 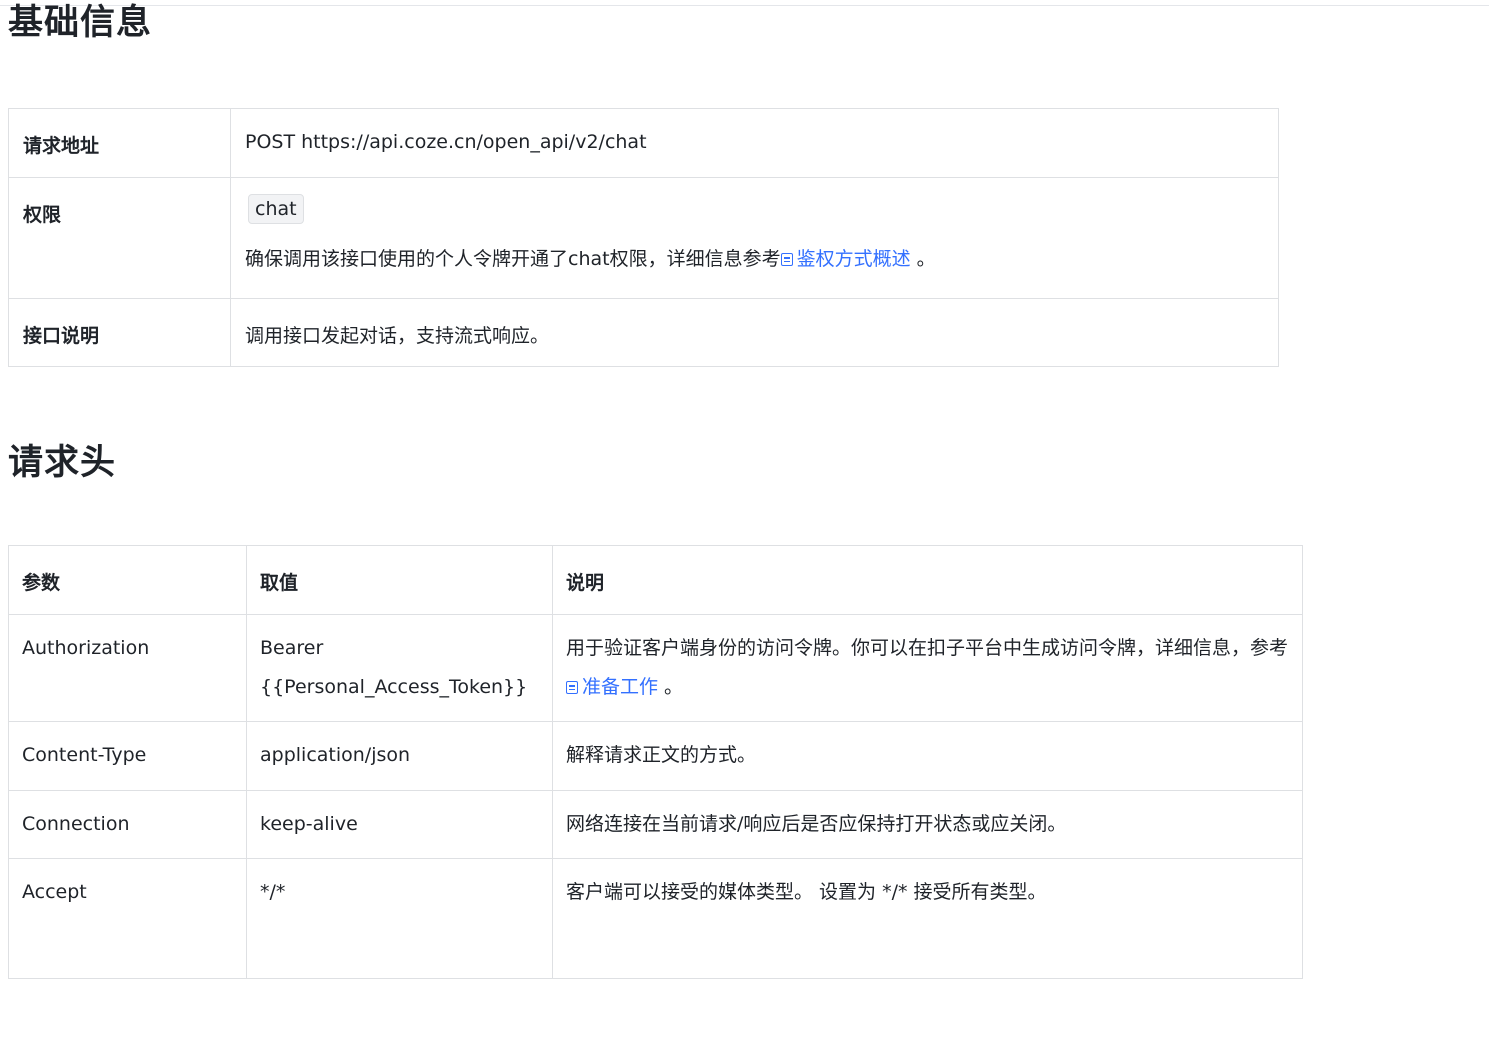 I want to click on column-header-value: 取值, so click(x=399, y=580).